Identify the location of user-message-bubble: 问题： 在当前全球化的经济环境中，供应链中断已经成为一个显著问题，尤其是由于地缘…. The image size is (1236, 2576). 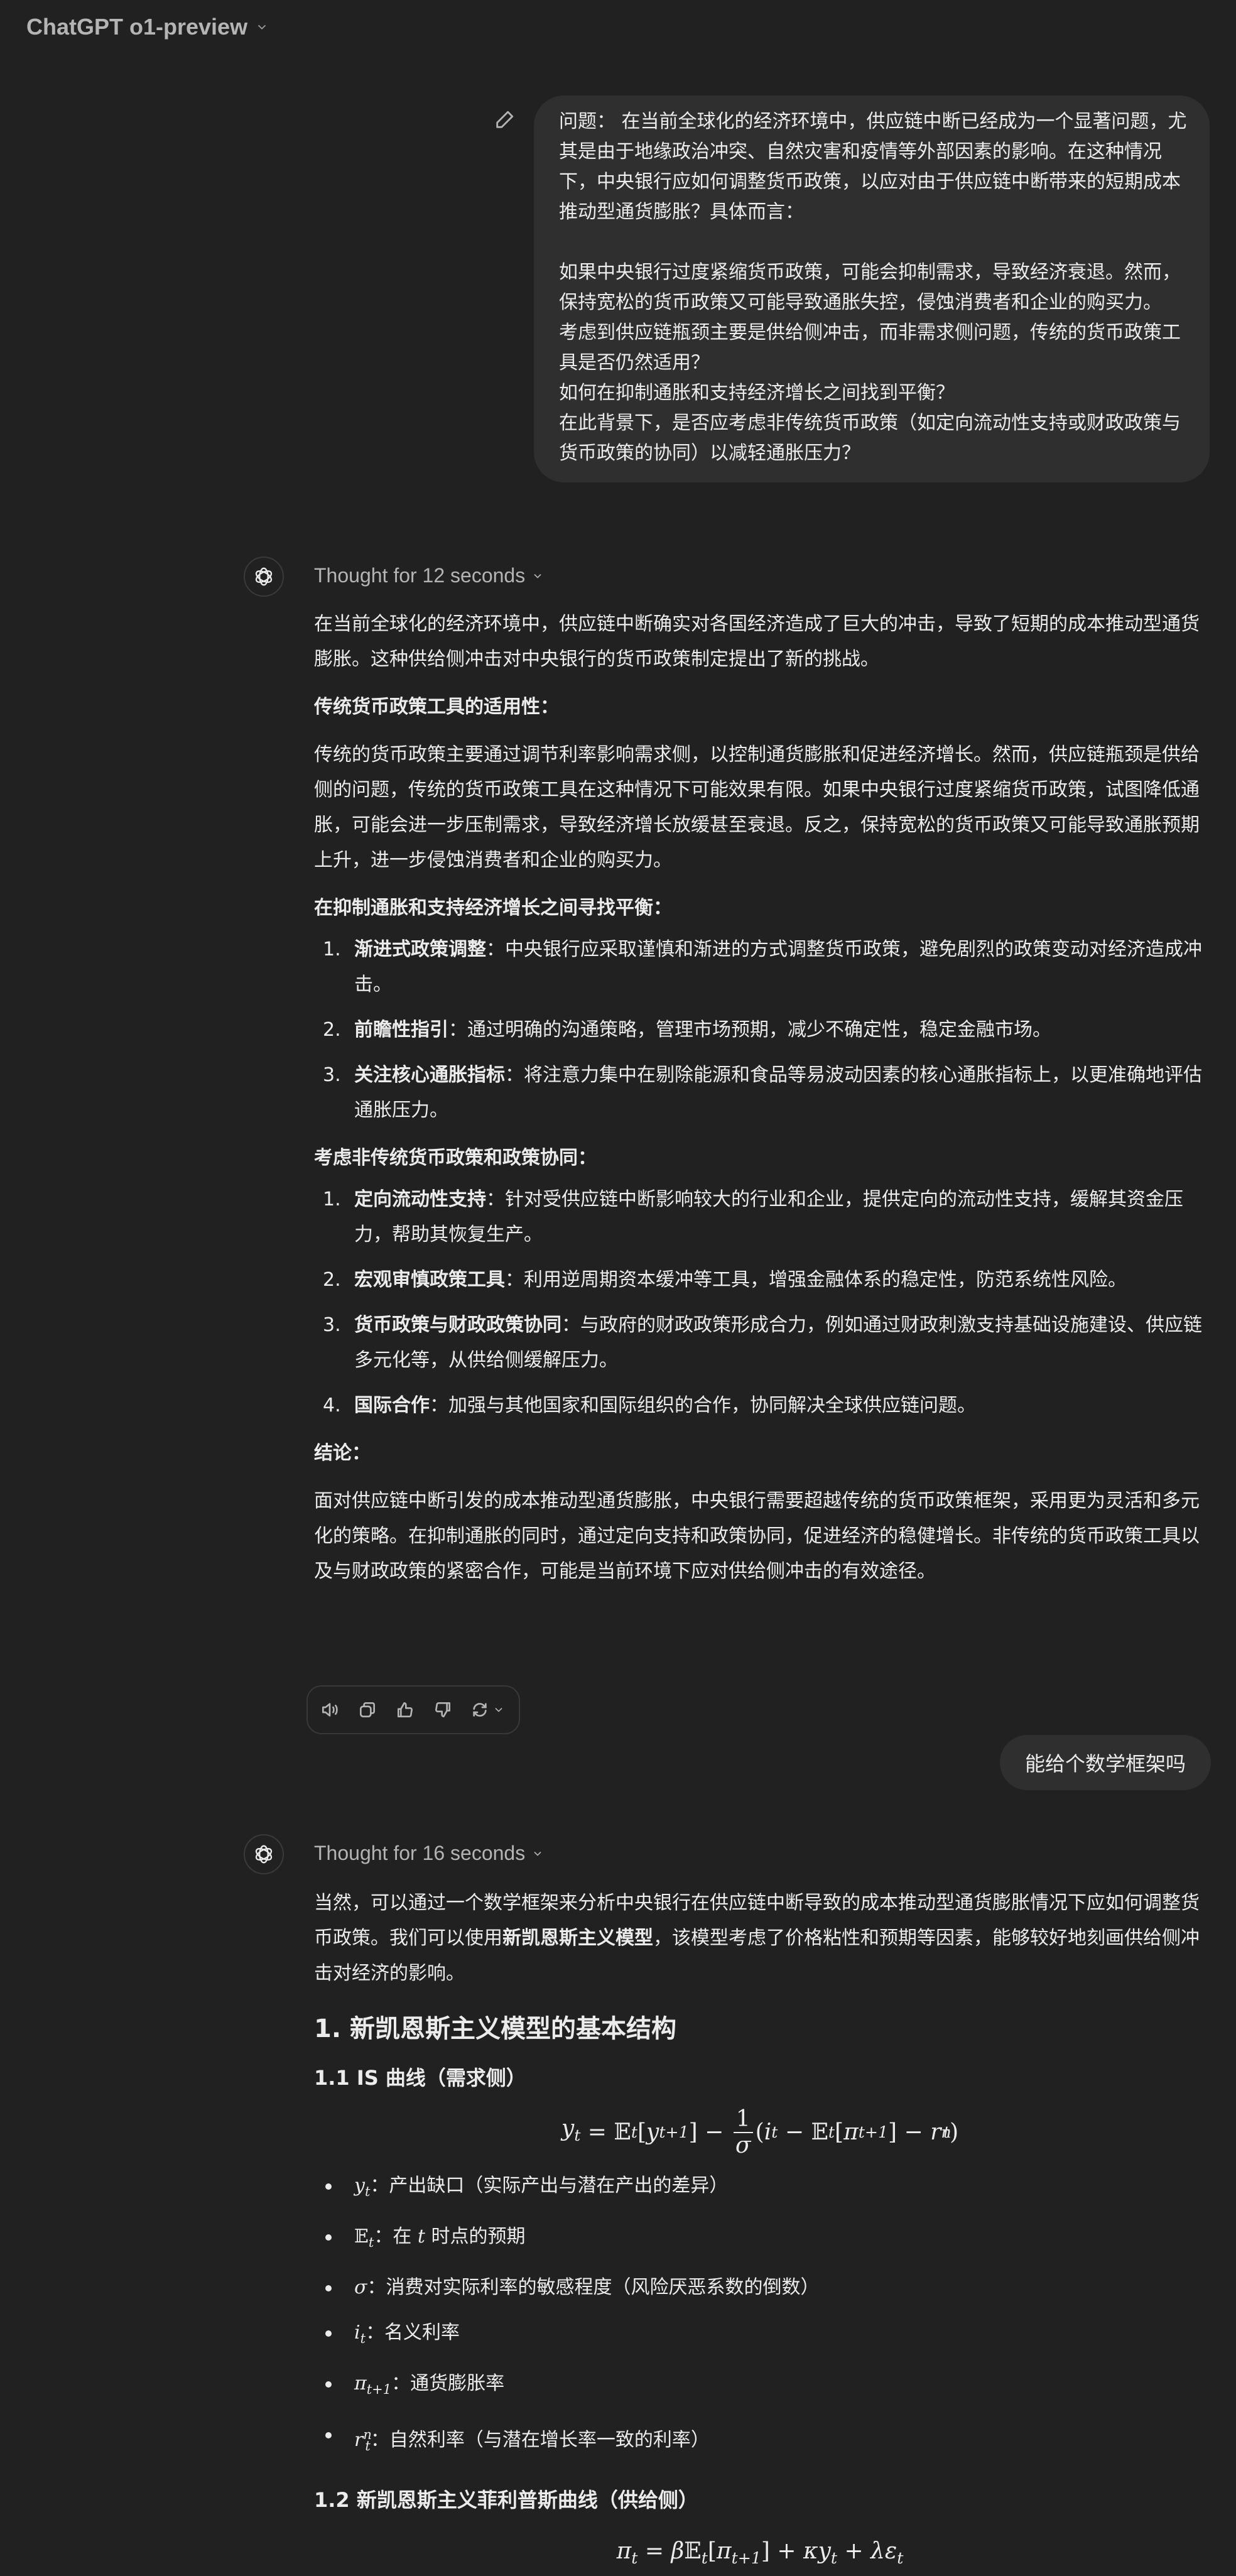
(872, 288).